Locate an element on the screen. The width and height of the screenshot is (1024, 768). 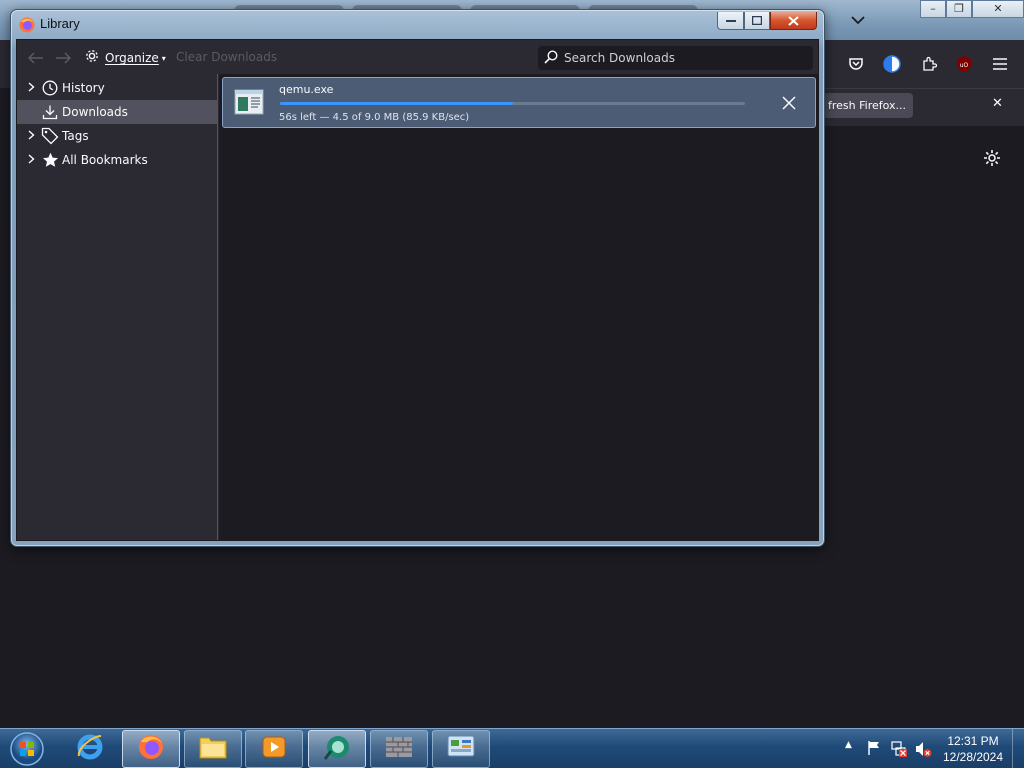
download-filename: qemu.exe is located at coordinates (306, 89).